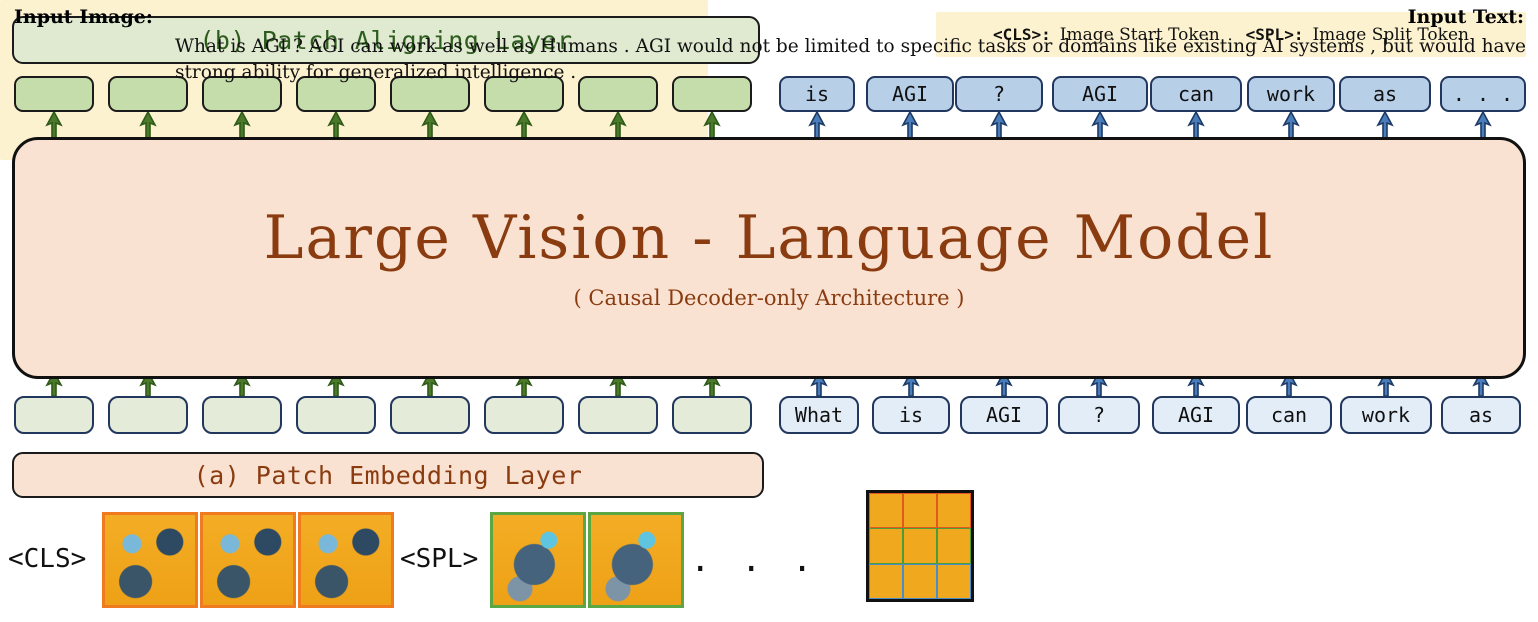  What do you see at coordinates (83, 17) in the screenshot?
I see `input-image-label: Input Image:` at bounding box center [83, 17].